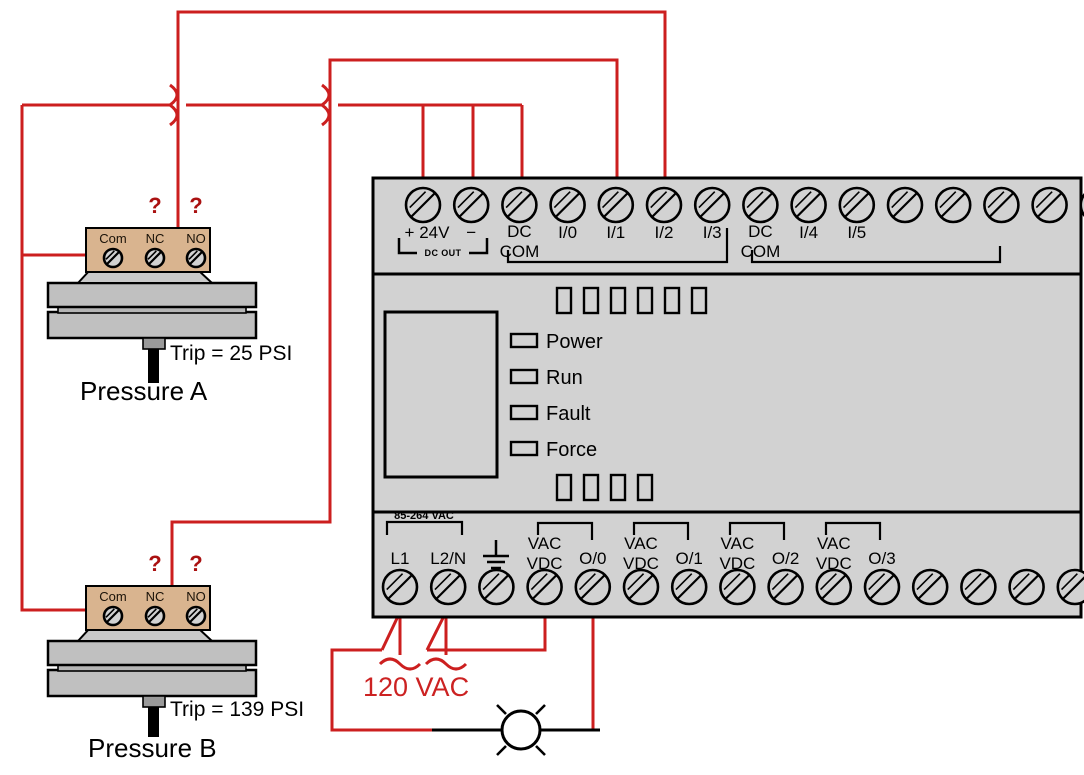 The height and width of the screenshot is (775, 1084). What do you see at coordinates (400, 664) in the screenshot?
I see `wire-hop-120vac-a` at bounding box center [400, 664].